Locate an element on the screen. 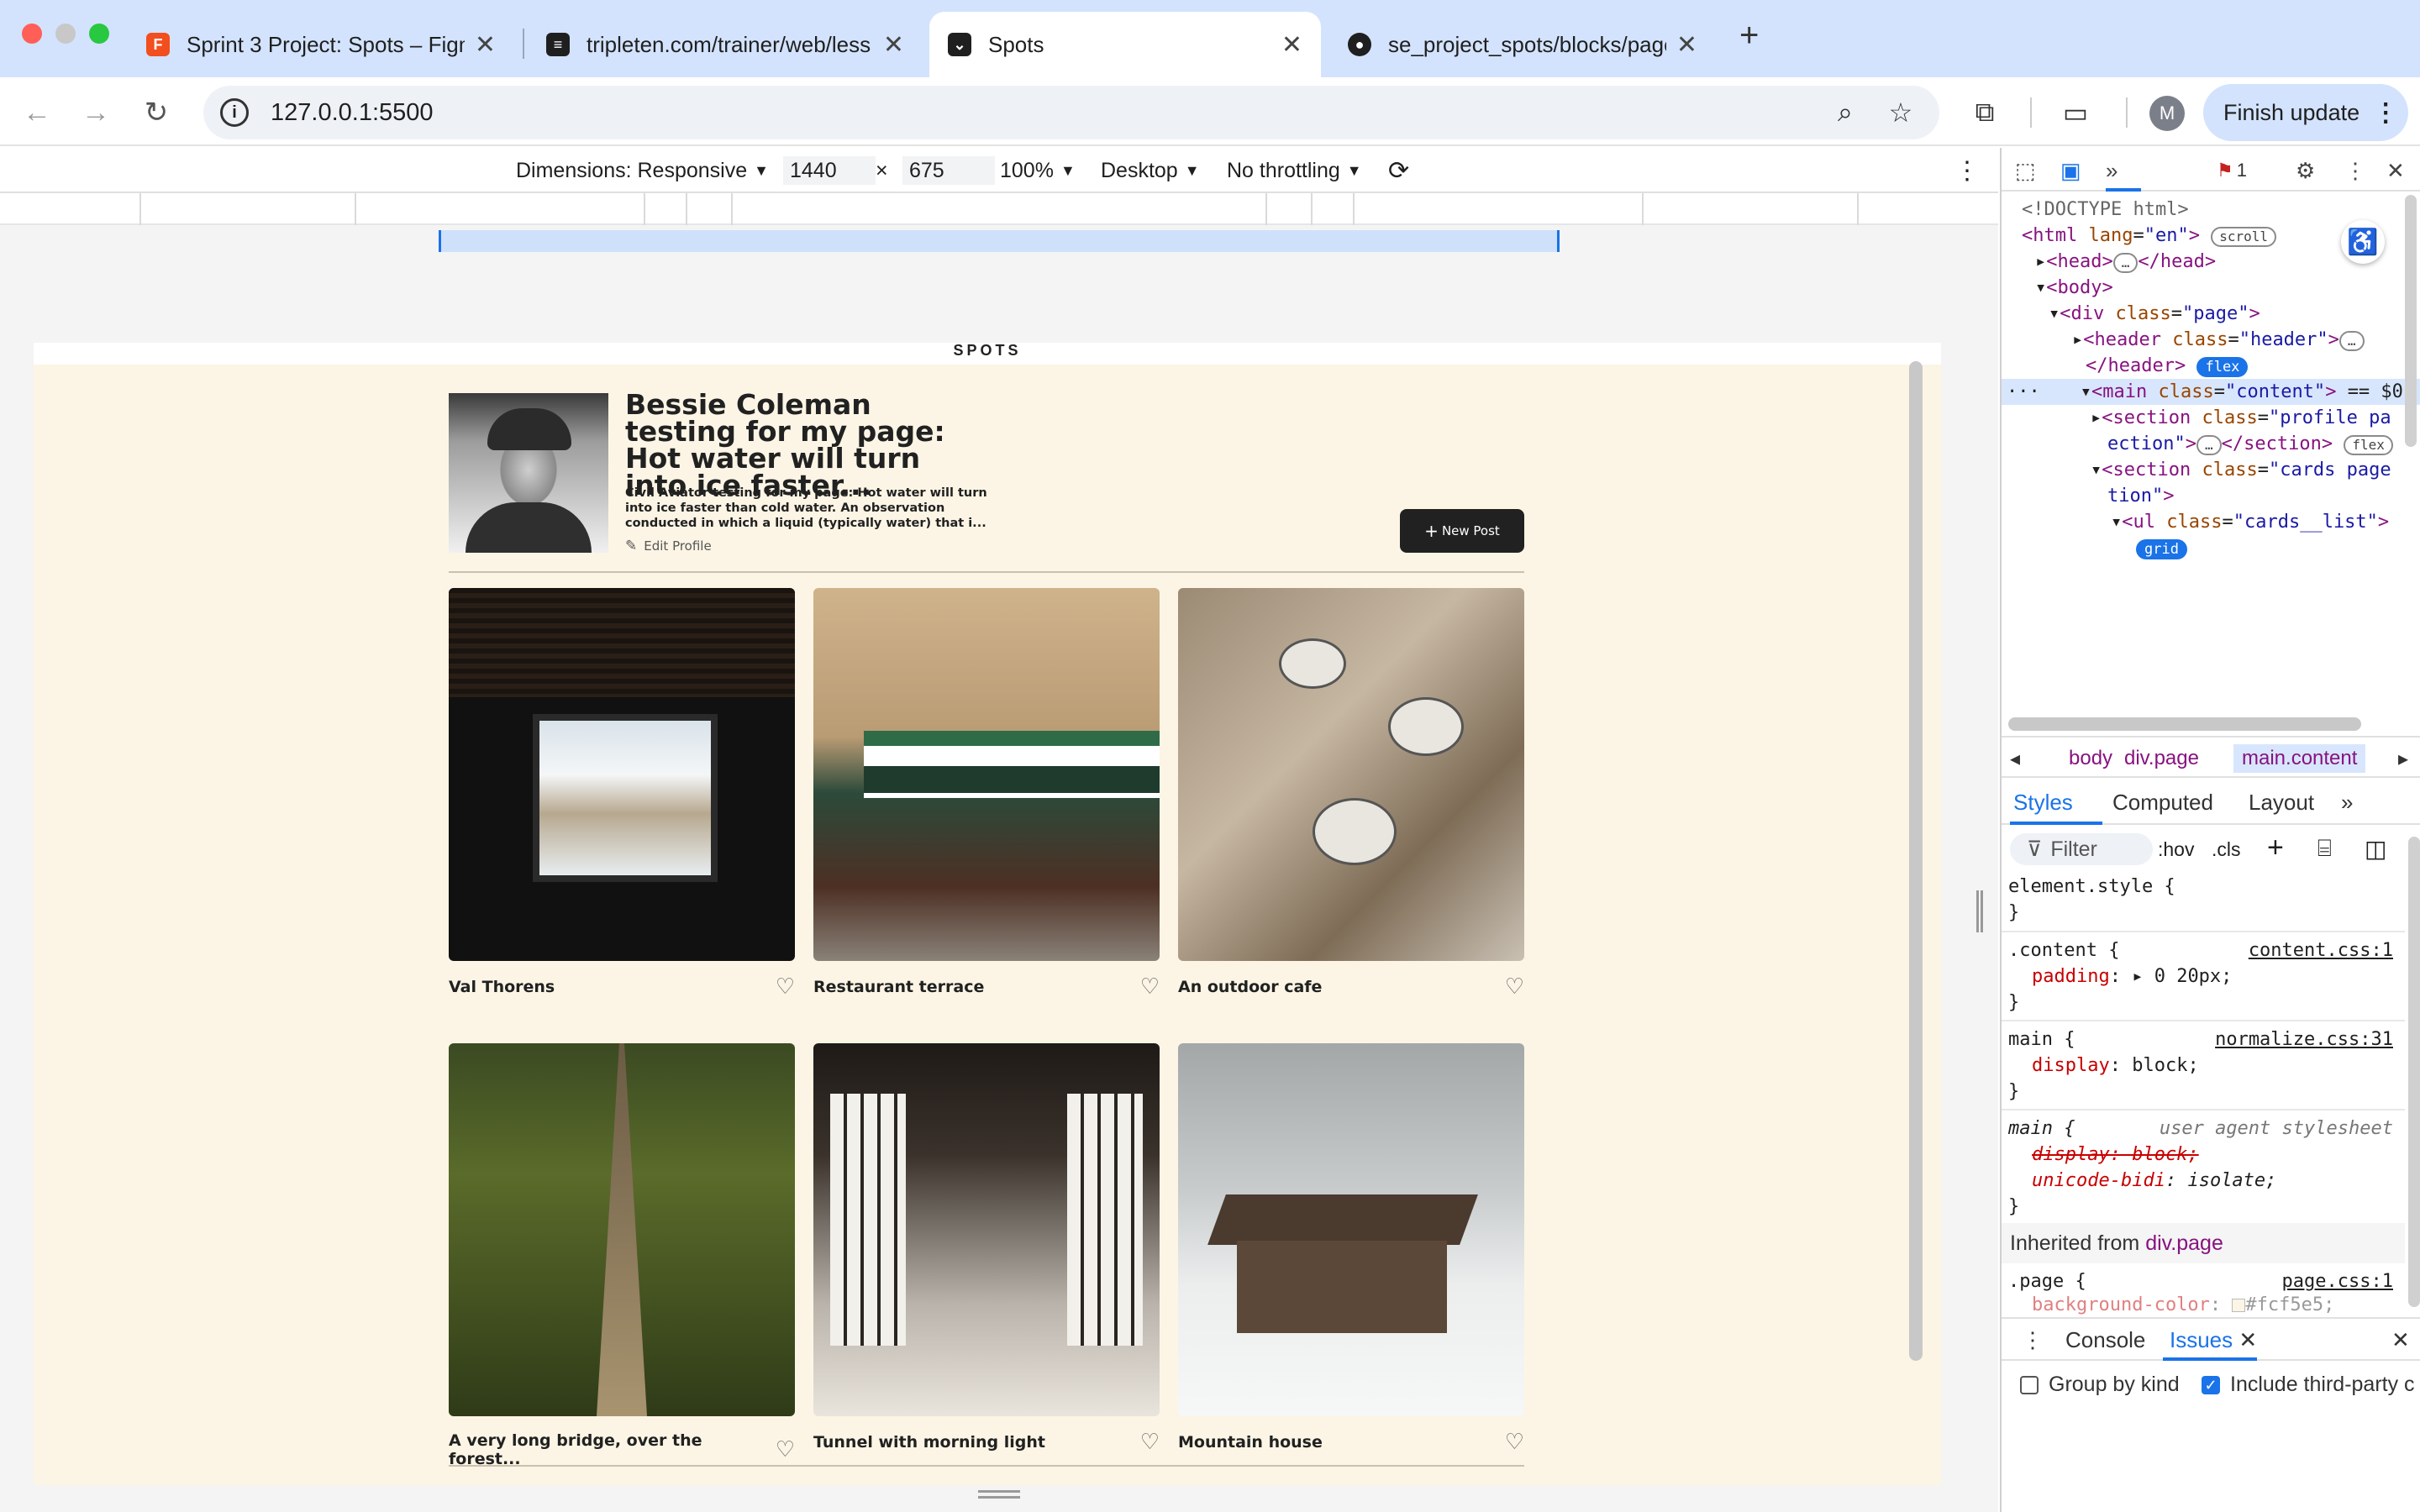  device-toggle-icon: ▣ is located at coordinates (2070, 170).